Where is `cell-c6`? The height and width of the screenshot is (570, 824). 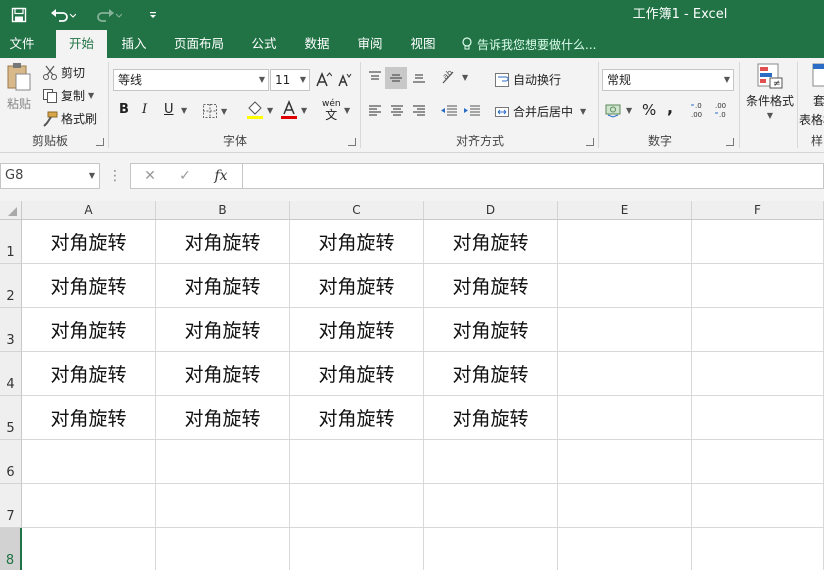 cell-c6 is located at coordinates (357, 462).